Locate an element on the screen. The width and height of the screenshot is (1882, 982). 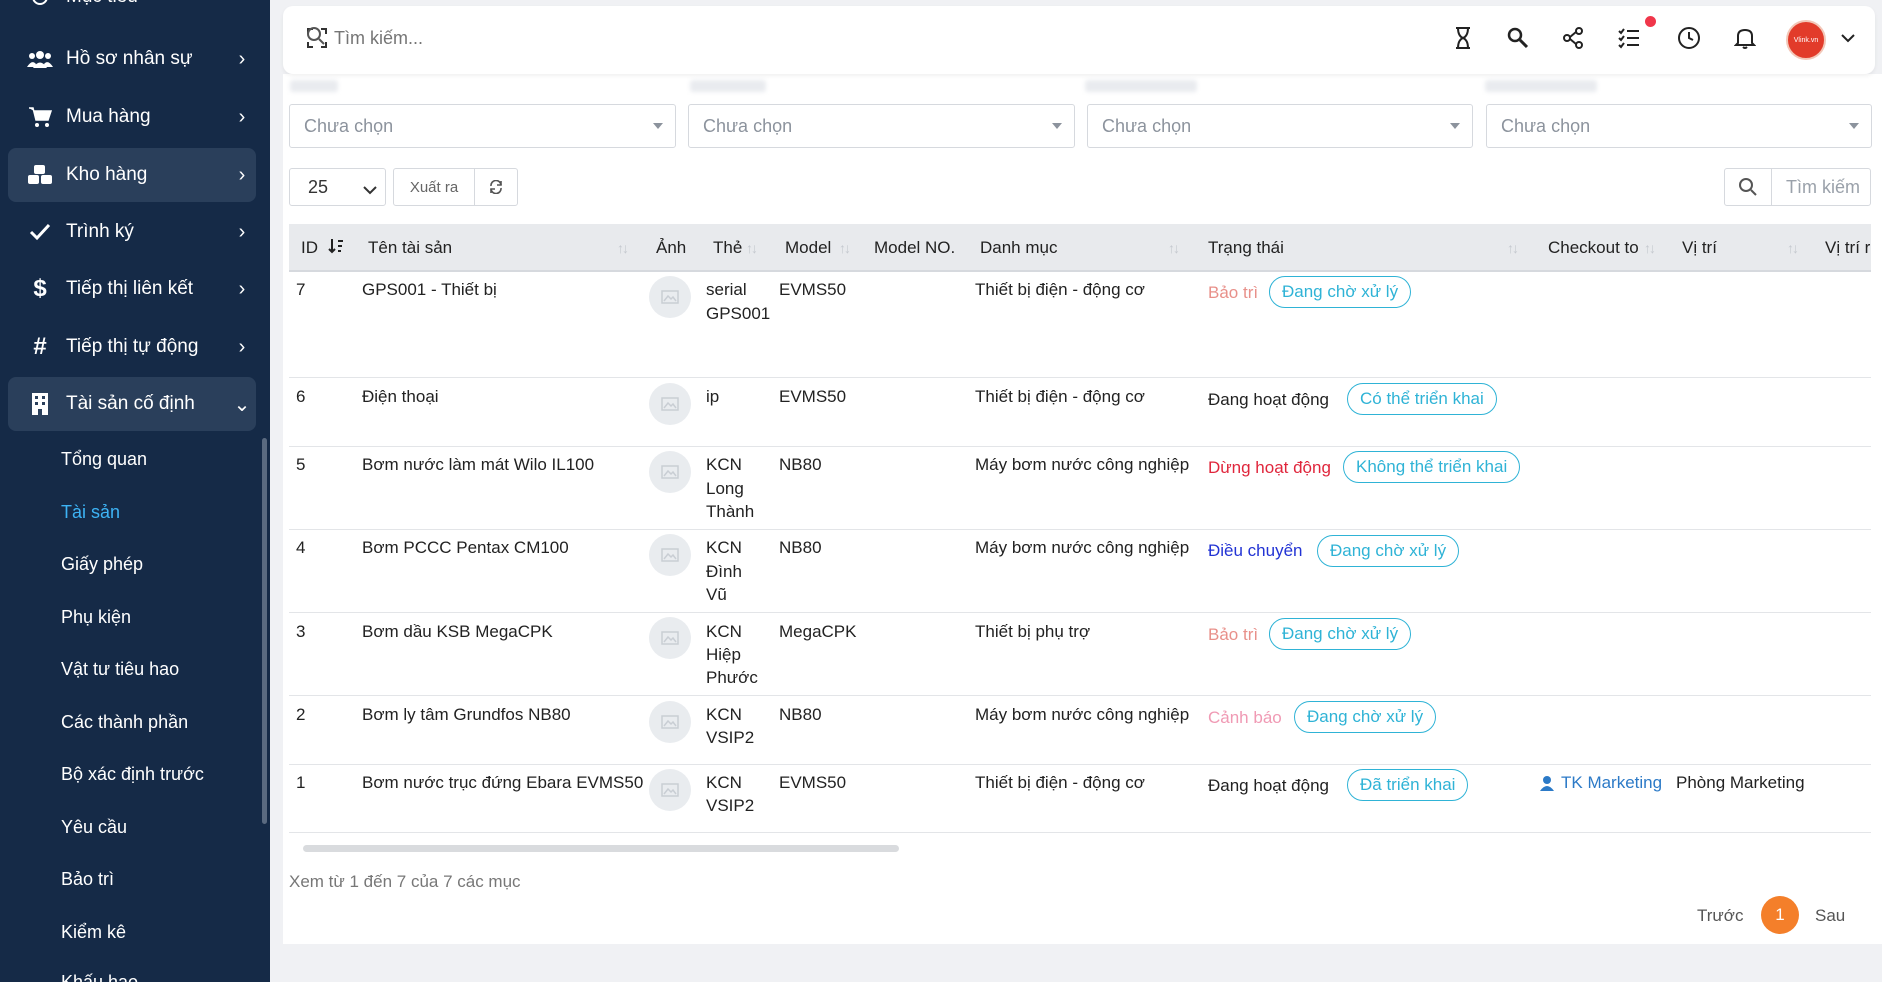
filter-select-1: Chưa chọn is located at coordinates (482, 126).